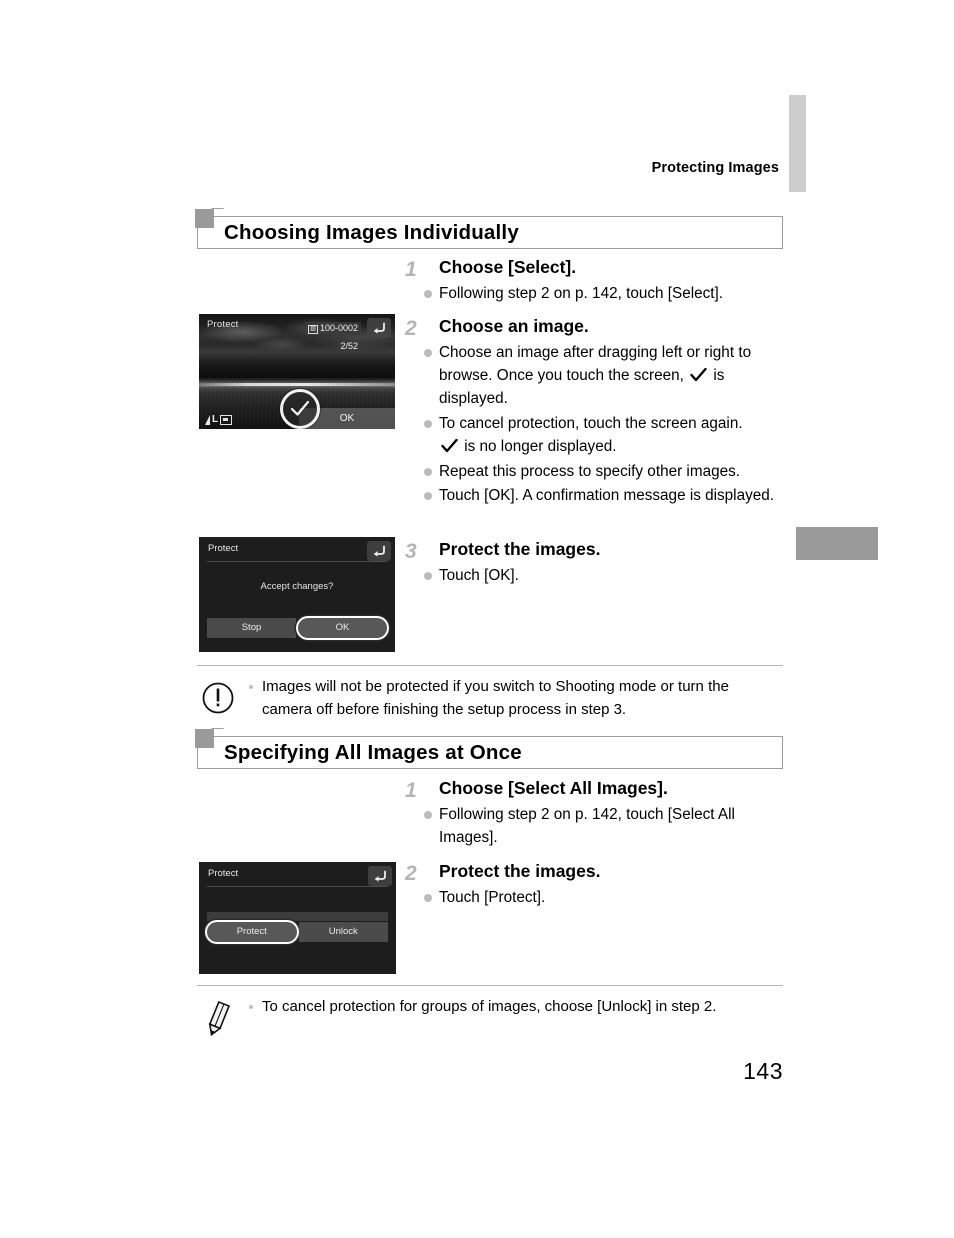 This screenshot has height=1238, width=954. I want to click on section-heading-choosing-images-individually: Choosing Images Individually, so click(489, 228).